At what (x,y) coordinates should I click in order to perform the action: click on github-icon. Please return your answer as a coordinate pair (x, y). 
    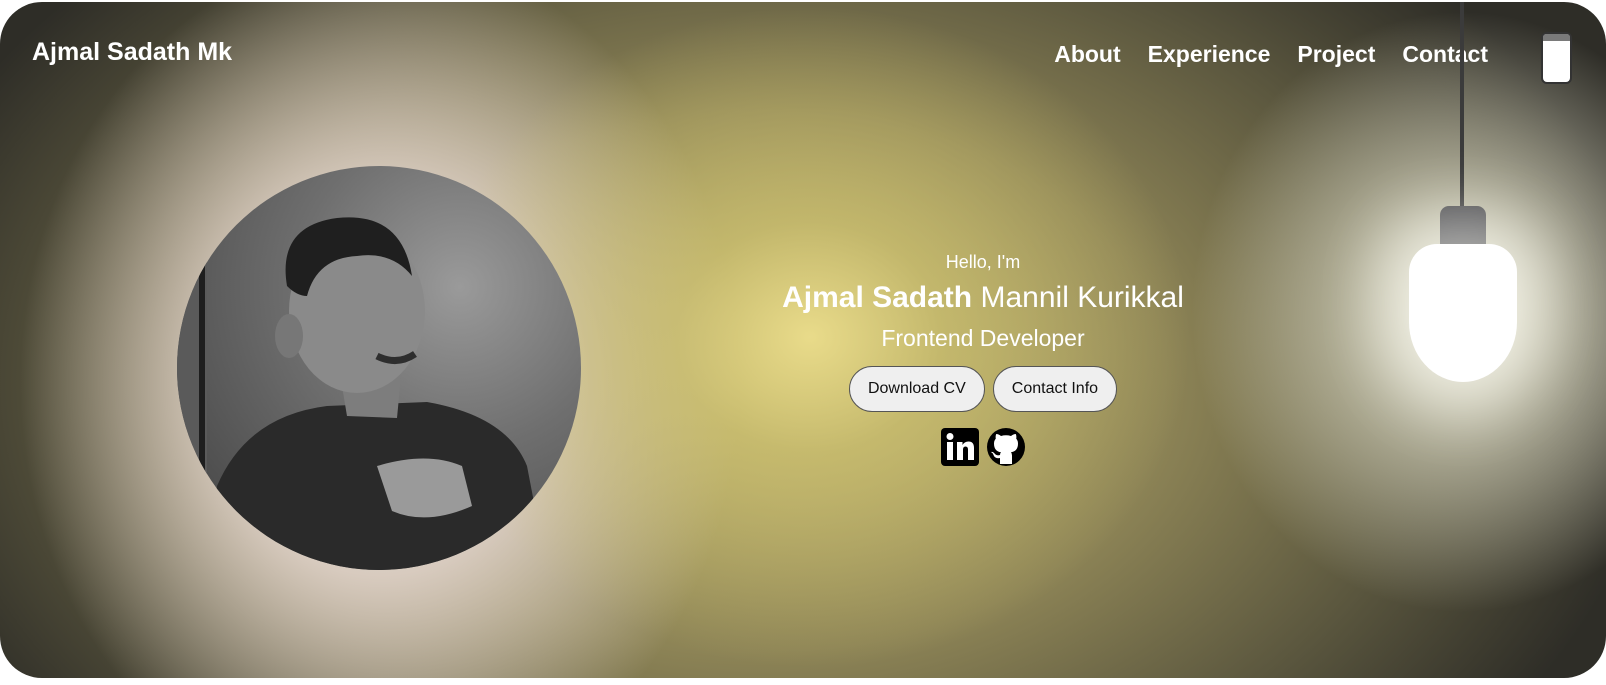
    Looking at the image, I should click on (1006, 447).